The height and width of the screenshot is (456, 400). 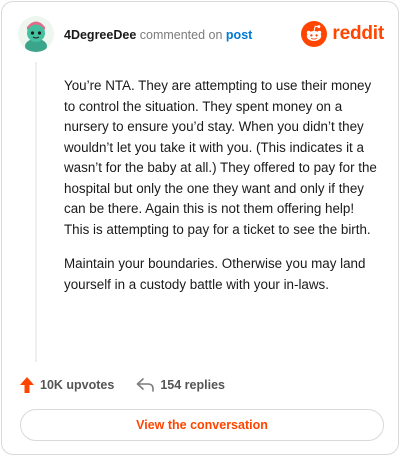 I want to click on comment-actions: 10K upvotes 154 replies, so click(x=200, y=385).